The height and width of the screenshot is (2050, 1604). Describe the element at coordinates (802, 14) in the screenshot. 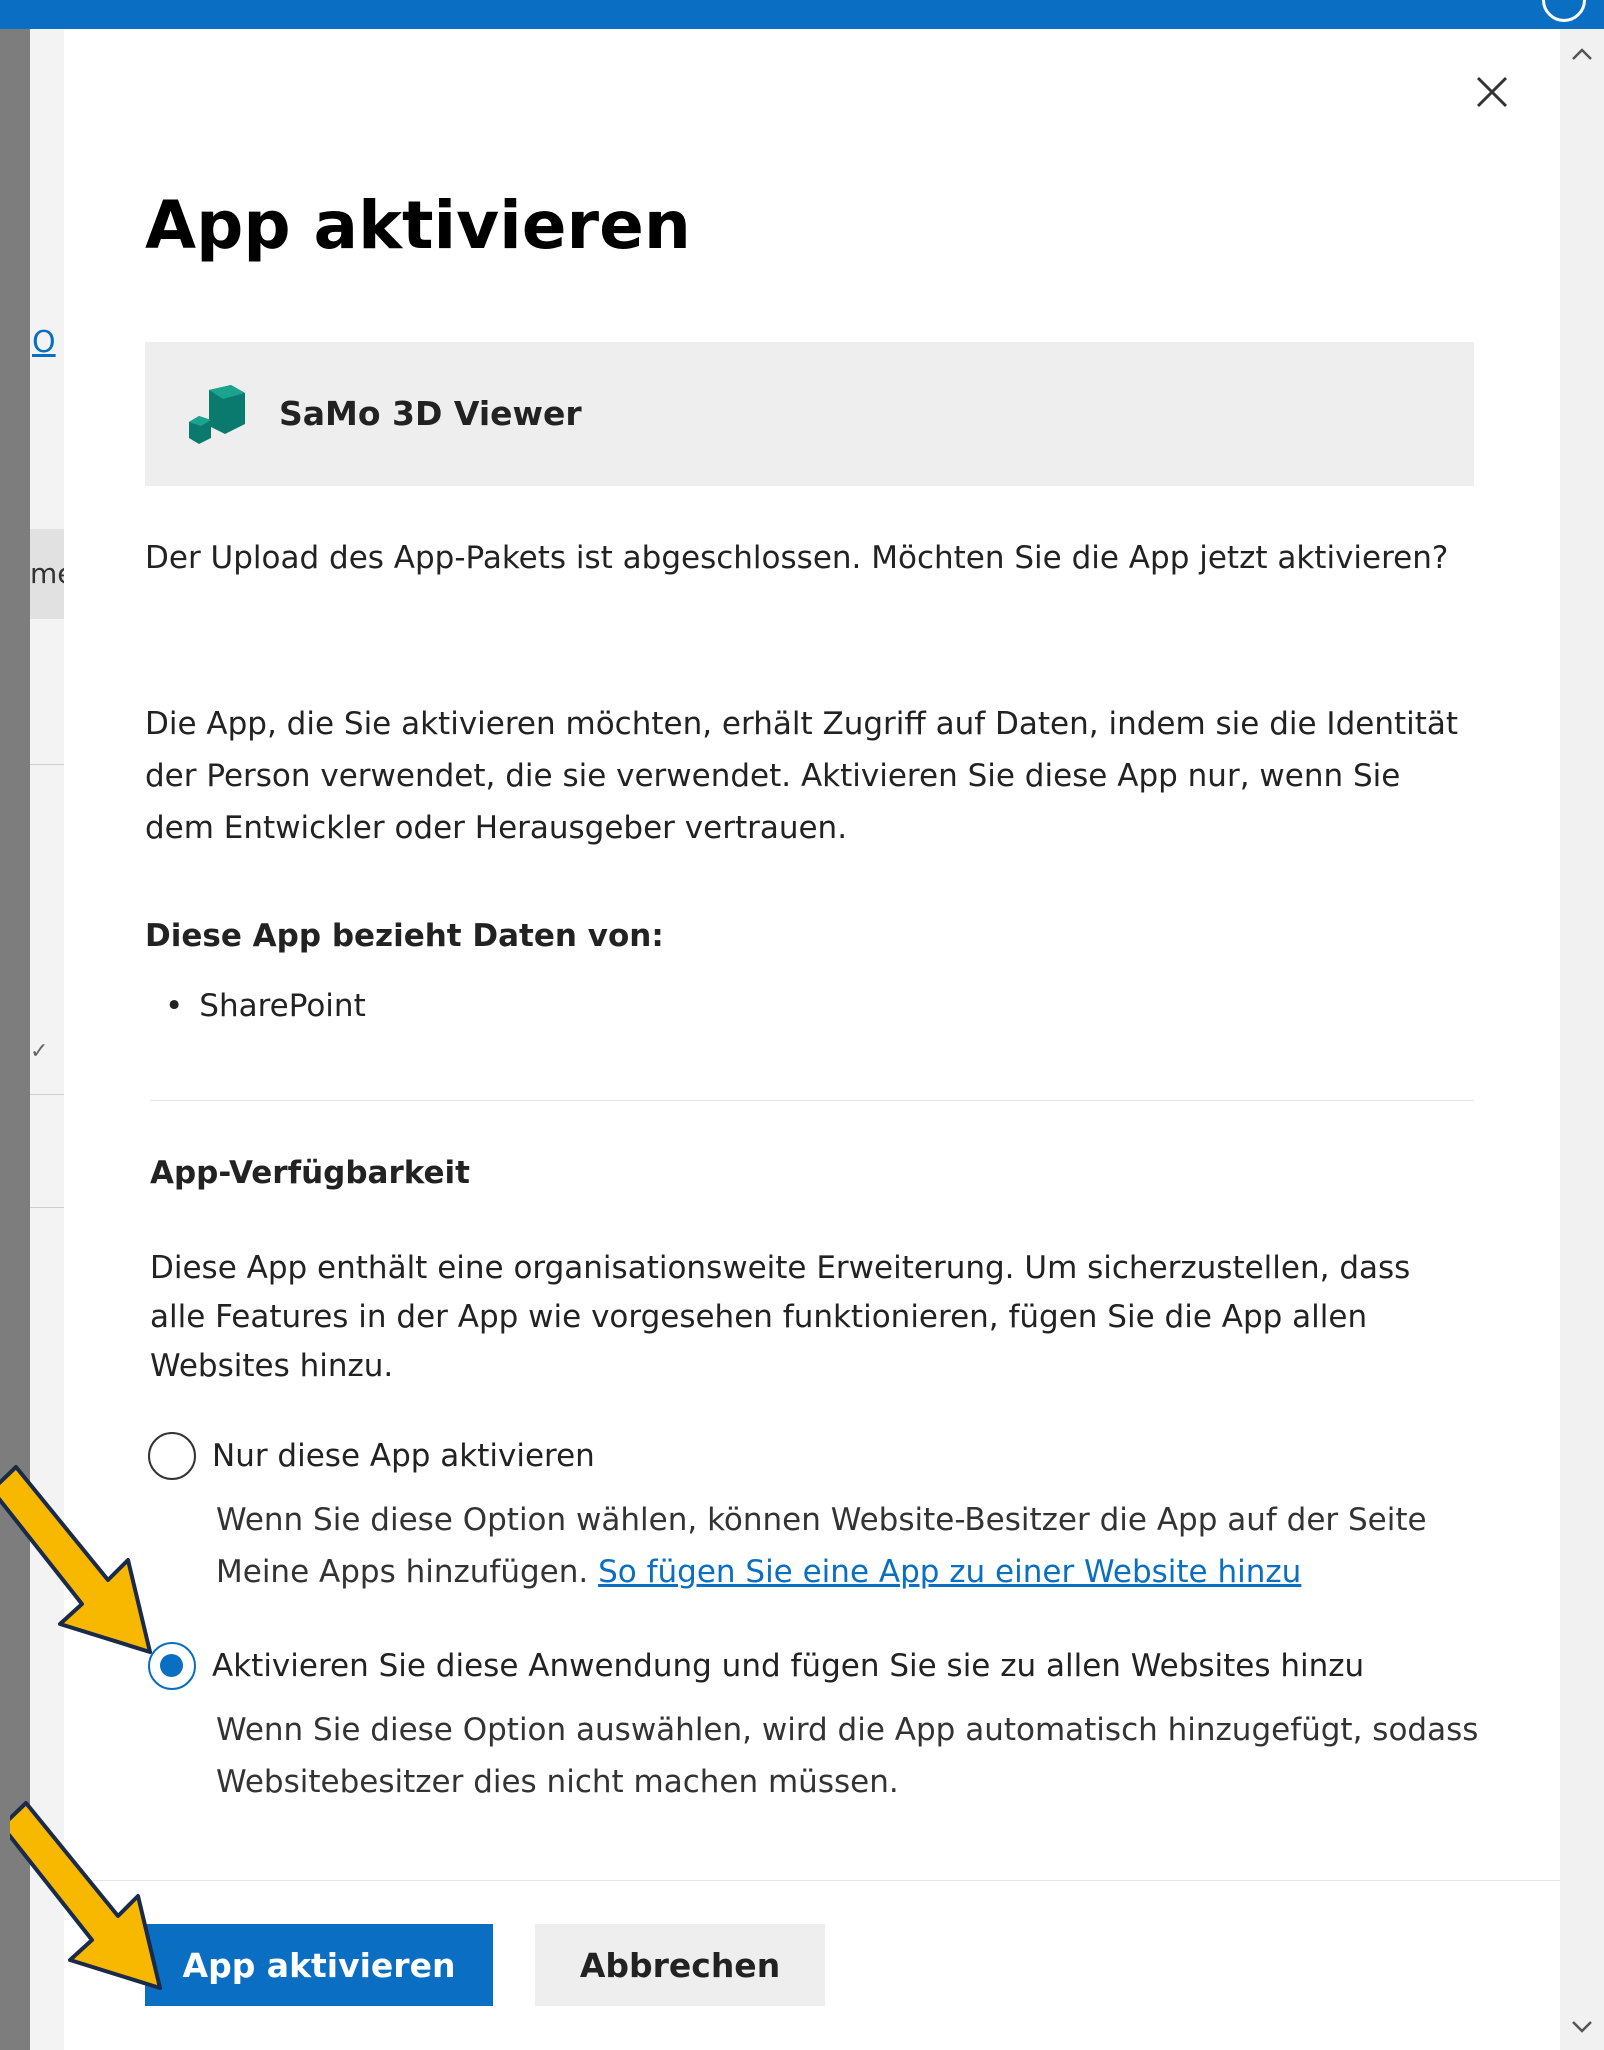

I see `top-bar` at that location.